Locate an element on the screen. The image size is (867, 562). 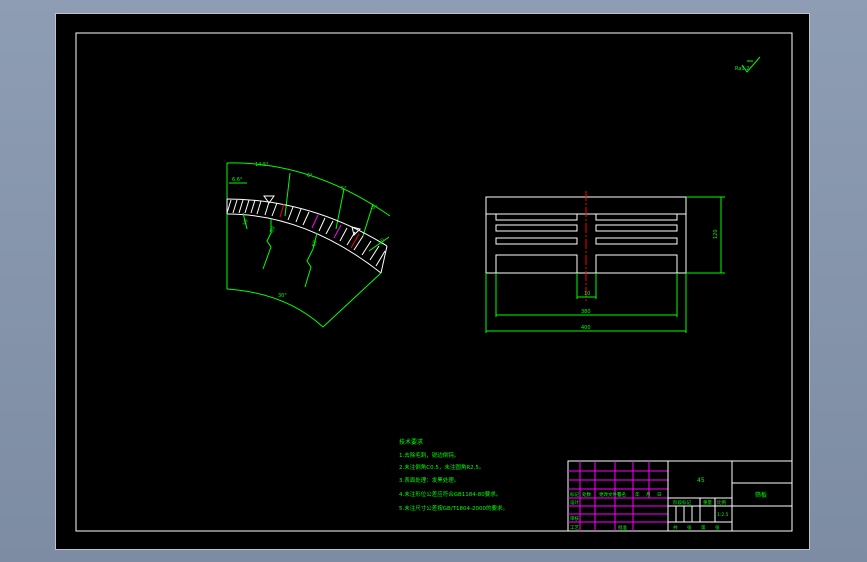
row-review: 审核 is located at coordinates (574, 518).